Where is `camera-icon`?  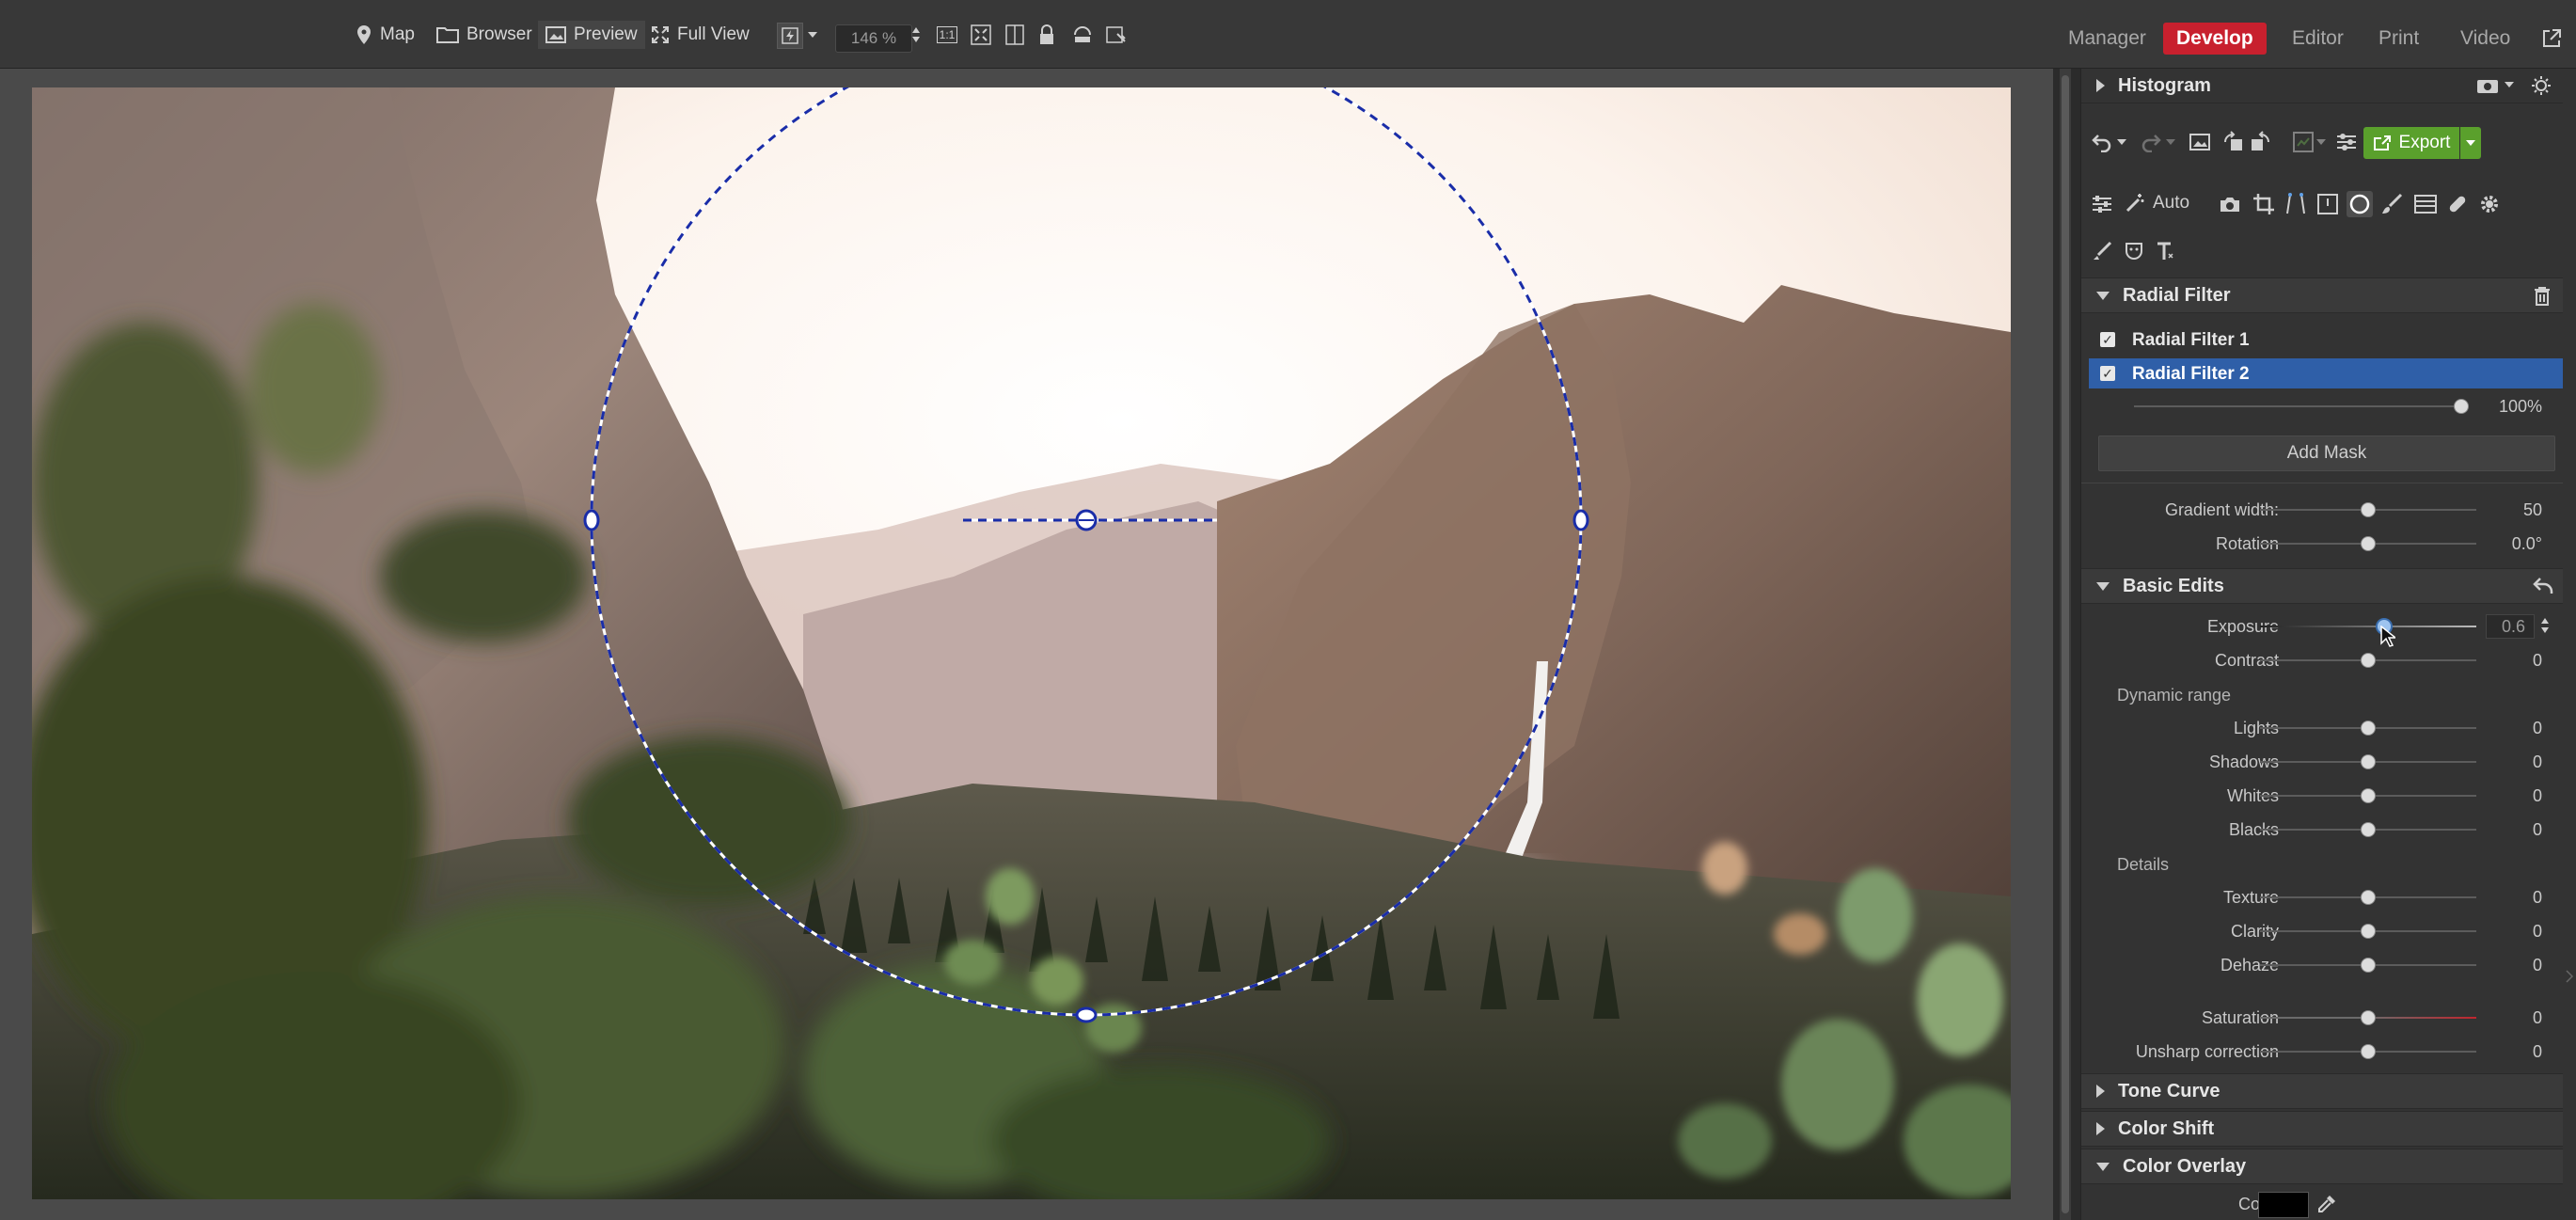
camera-icon is located at coordinates (2487, 86).